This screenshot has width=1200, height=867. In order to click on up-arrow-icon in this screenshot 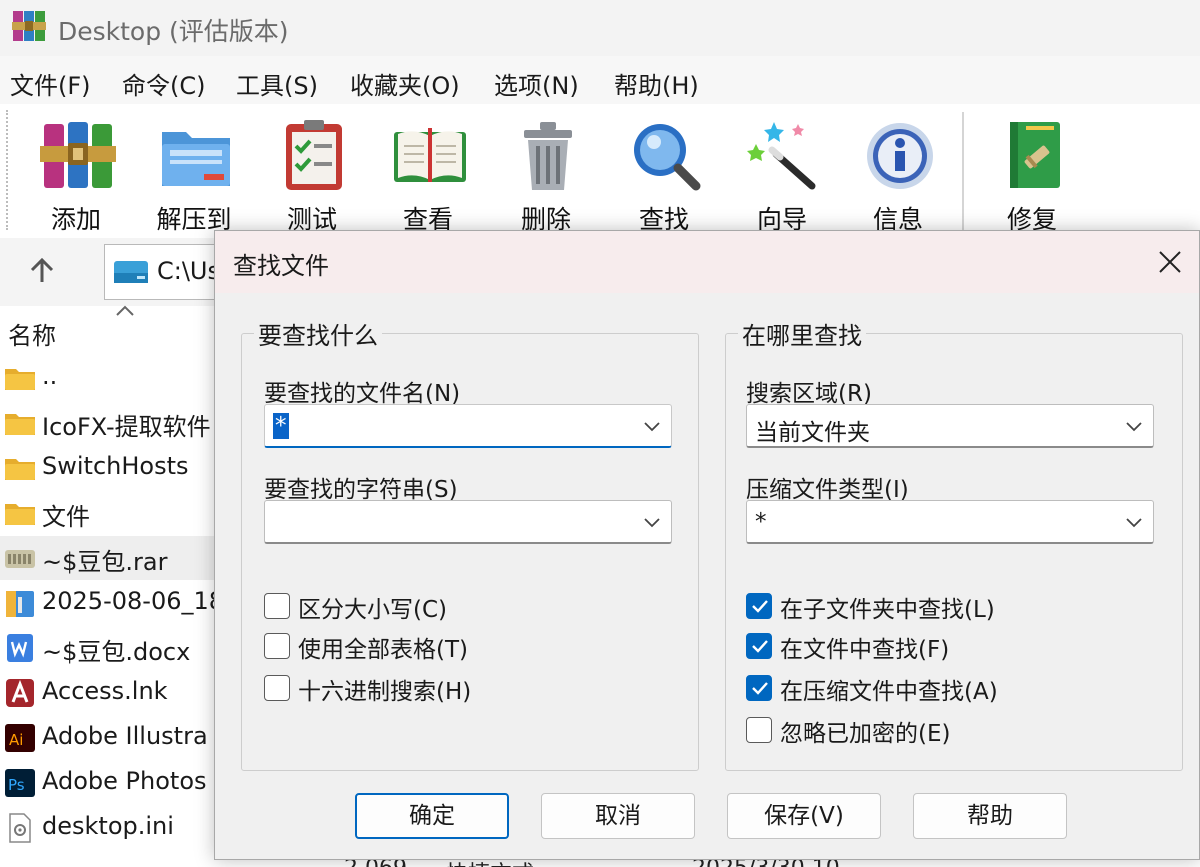, I will do `click(42, 270)`.